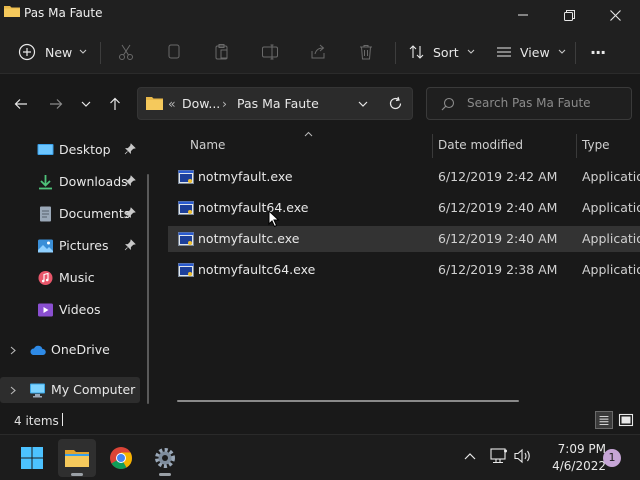  I want to click on up-button, so click(115, 104).